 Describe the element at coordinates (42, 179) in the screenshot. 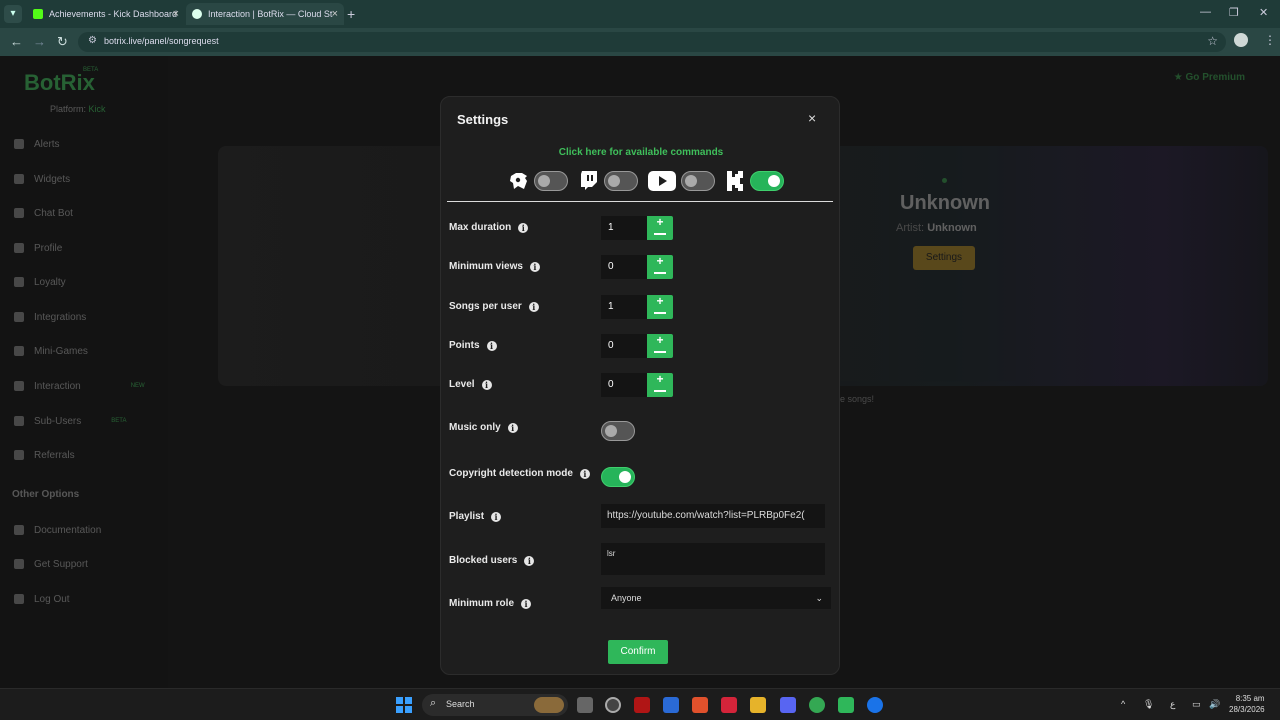

I see `sidebar-item-widgets: Widgets` at that location.